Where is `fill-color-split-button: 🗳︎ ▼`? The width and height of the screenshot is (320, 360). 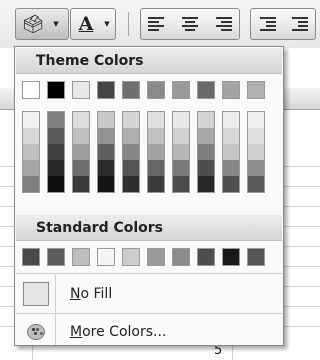 fill-color-split-button: 🗳︎ ▼ is located at coordinates (42, 24).